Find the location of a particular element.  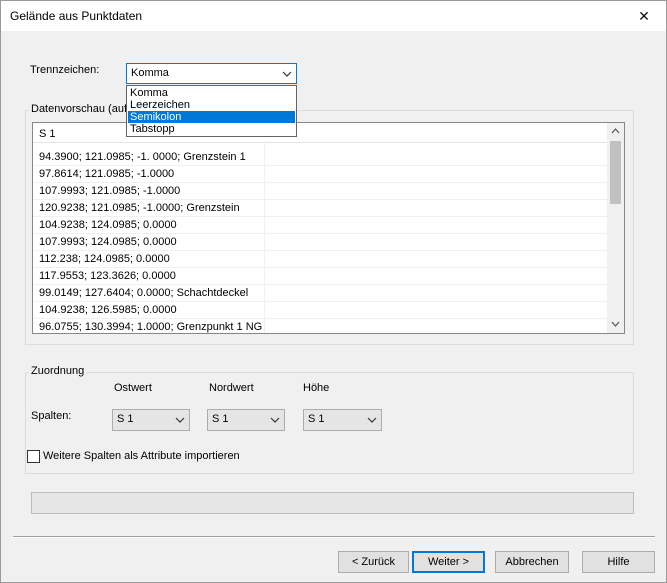

ostwert-value: S 1 is located at coordinates (125, 419).